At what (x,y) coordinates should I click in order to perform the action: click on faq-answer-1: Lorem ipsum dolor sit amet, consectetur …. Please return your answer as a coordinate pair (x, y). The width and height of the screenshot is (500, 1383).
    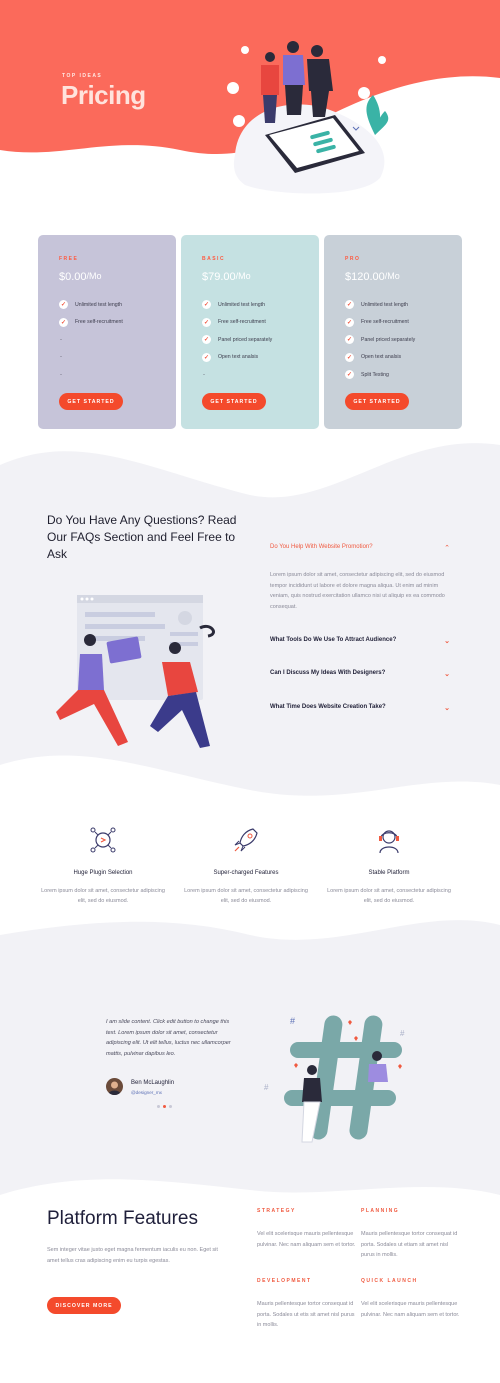
    Looking at the image, I should click on (357, 591).